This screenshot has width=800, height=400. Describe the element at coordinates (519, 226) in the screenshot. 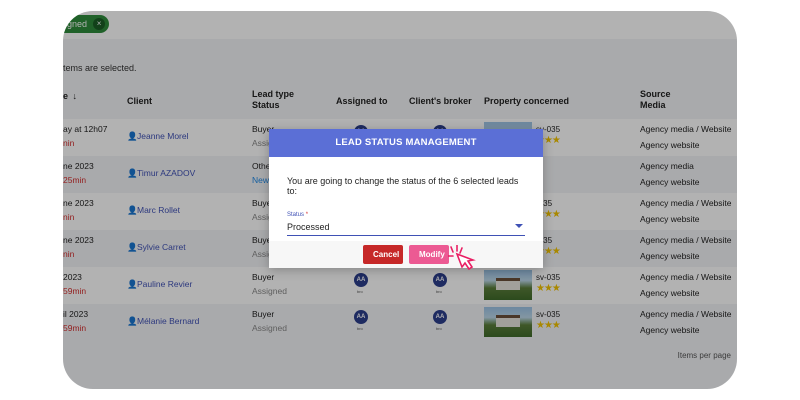

I see `dropdown-arrow-icon` at that location.